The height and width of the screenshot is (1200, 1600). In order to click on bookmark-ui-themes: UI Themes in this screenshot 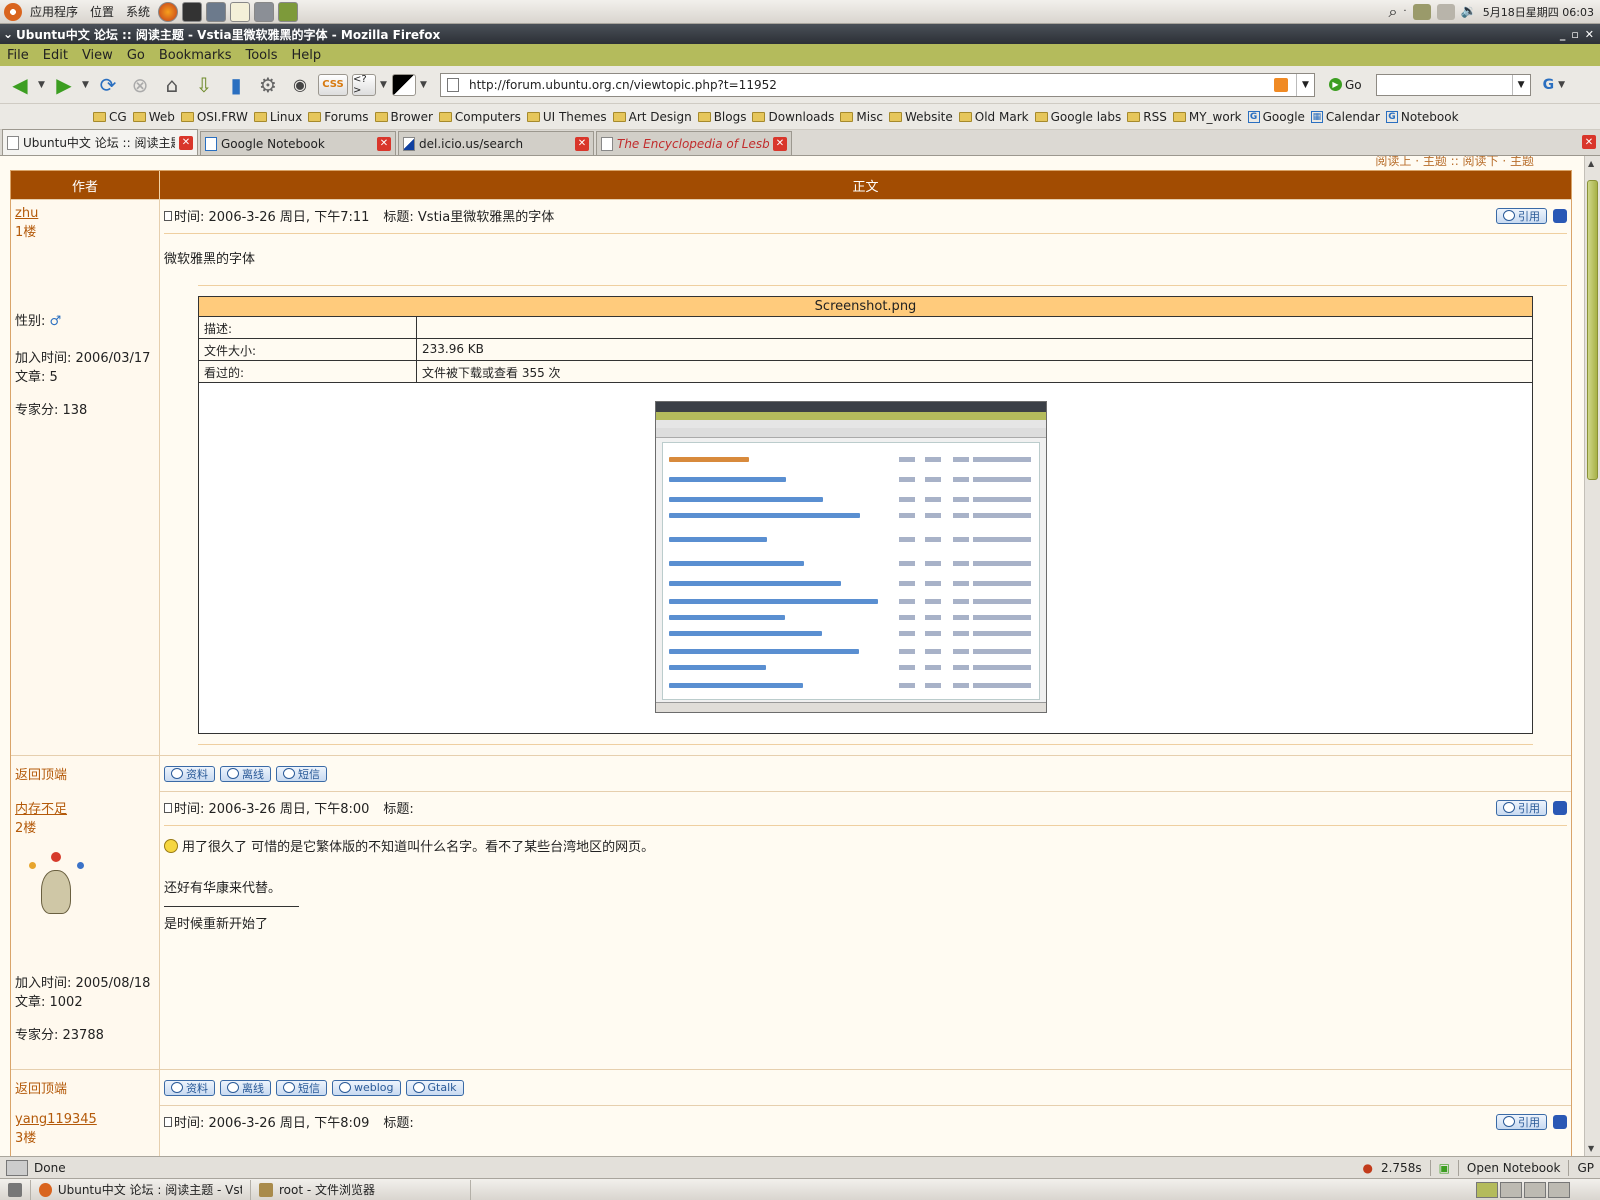, I will do `click(567, 117)`.